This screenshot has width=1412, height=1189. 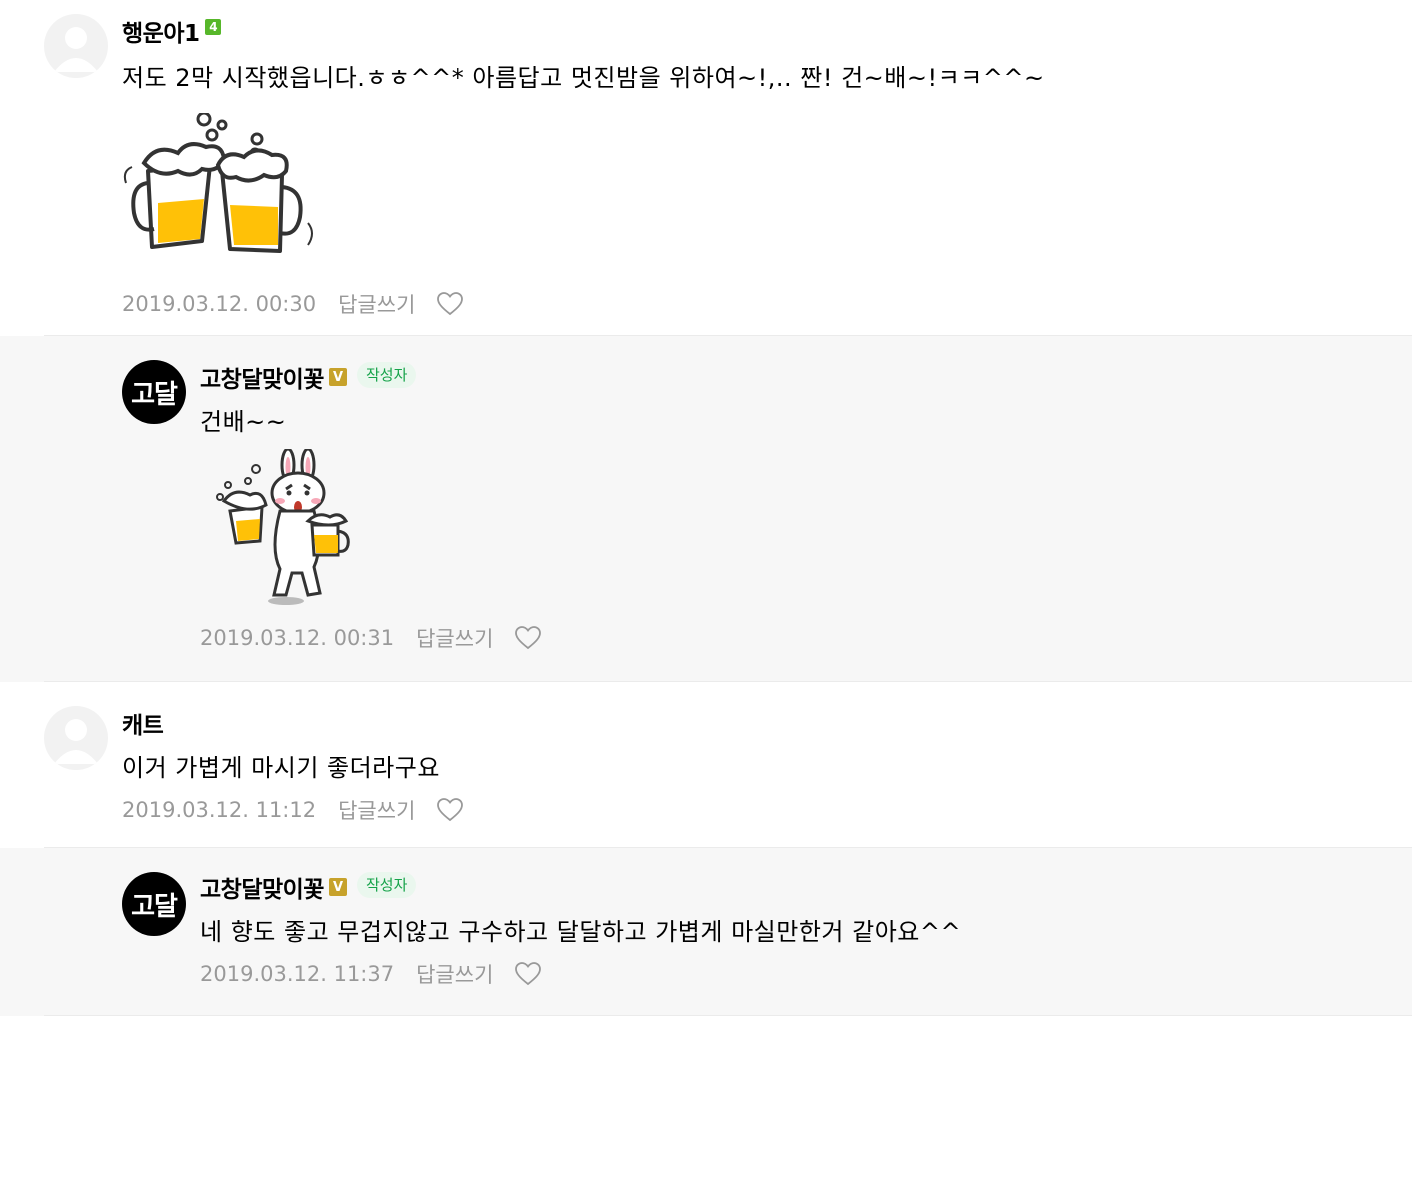 What do you see at coordinates (370, 530) in the screenshot?
I see `rabbit-beer-sticker` at bounding box center [370, 530].